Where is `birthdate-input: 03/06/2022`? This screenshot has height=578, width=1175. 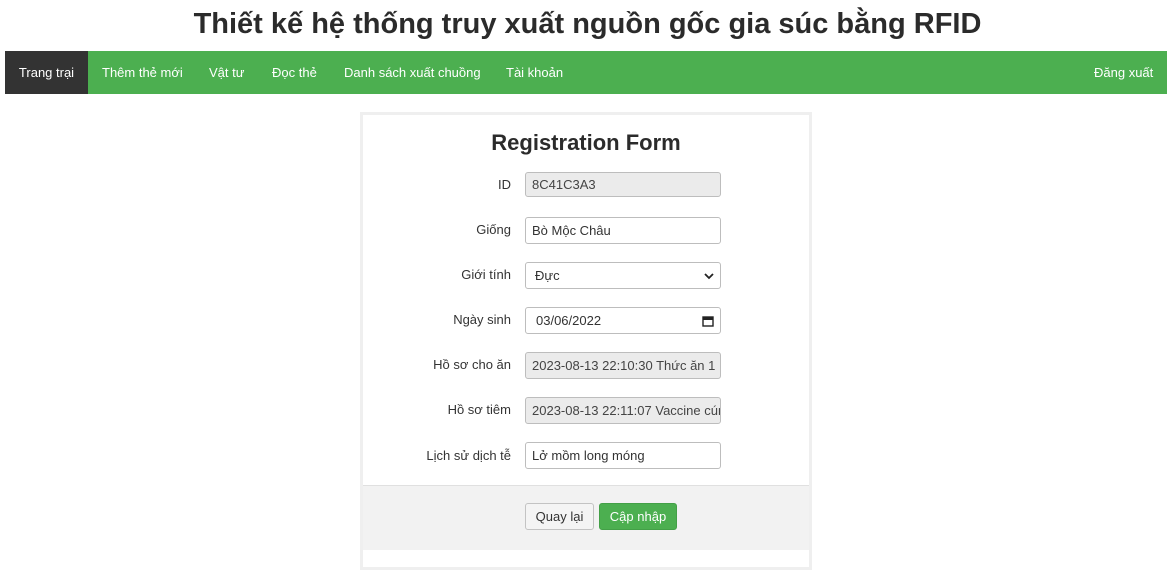 birthdate-input: 03/06/2022 is located at coordinates (623, 320).